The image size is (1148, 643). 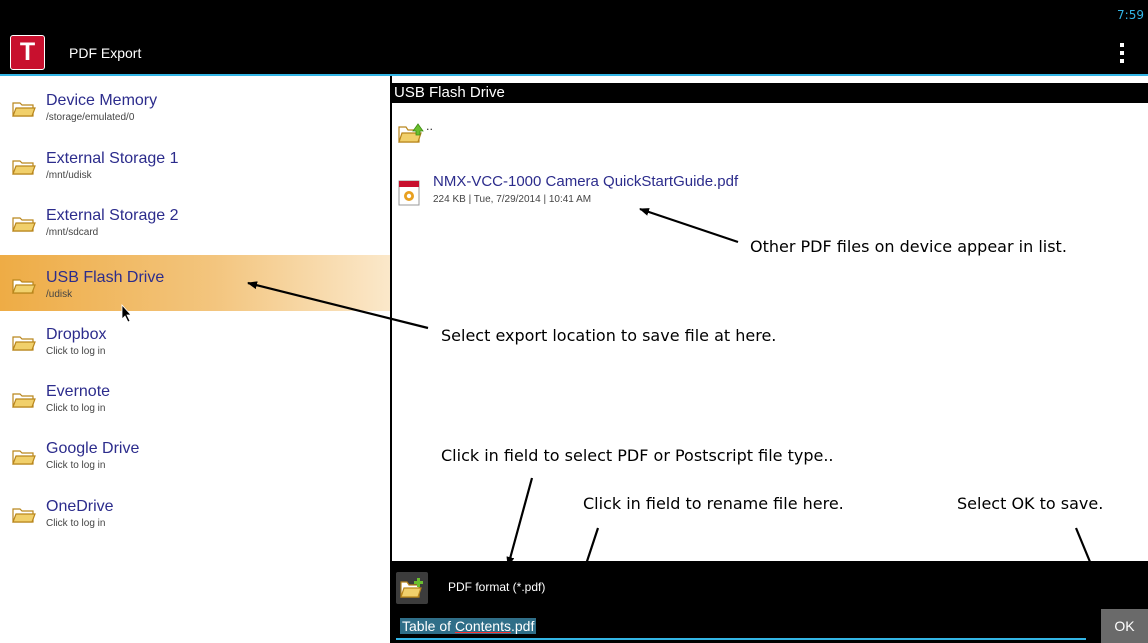 I want to click on file-name: NMX-VCC-1000 Camera QuickStartGuide.pdf, so click(x=586, y=181).